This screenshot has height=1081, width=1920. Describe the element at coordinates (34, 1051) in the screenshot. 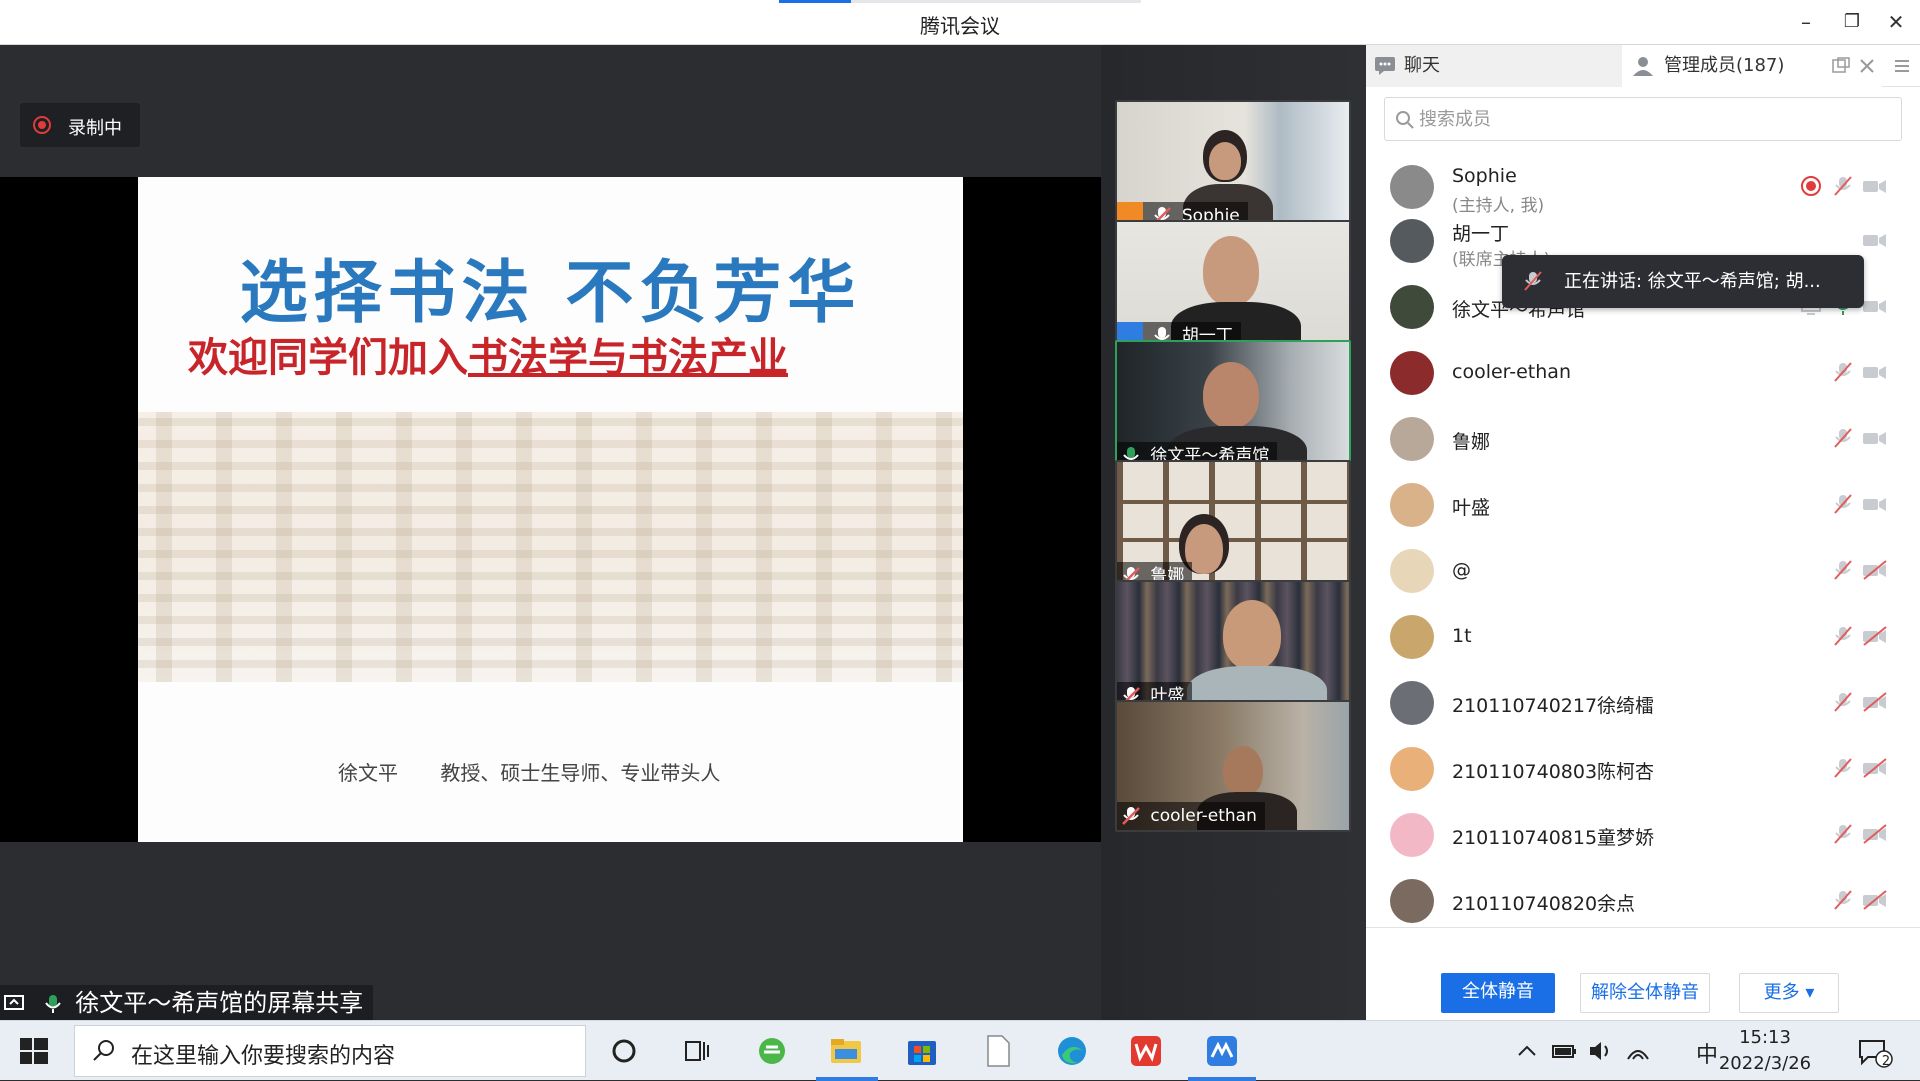

I see `windows-start-icon` at that location.